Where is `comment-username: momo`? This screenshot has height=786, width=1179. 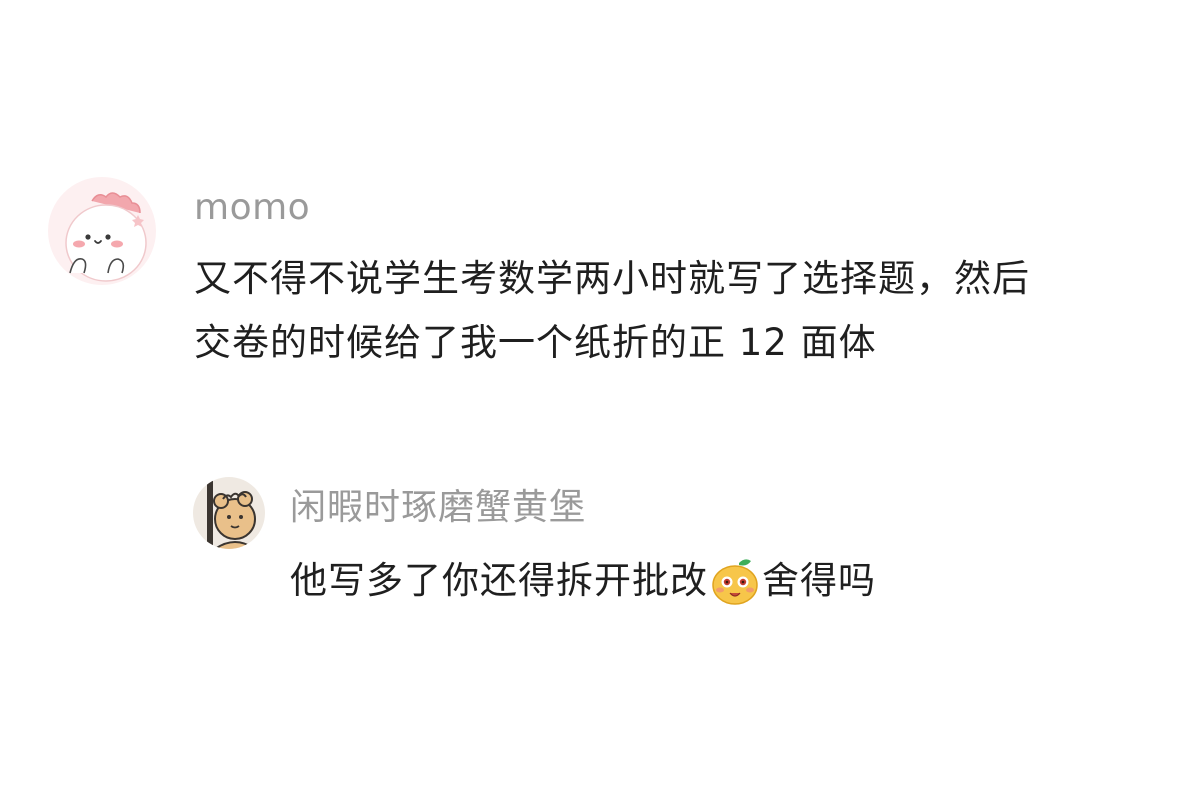 comment-username: momo is located at coordinates (669, 208).